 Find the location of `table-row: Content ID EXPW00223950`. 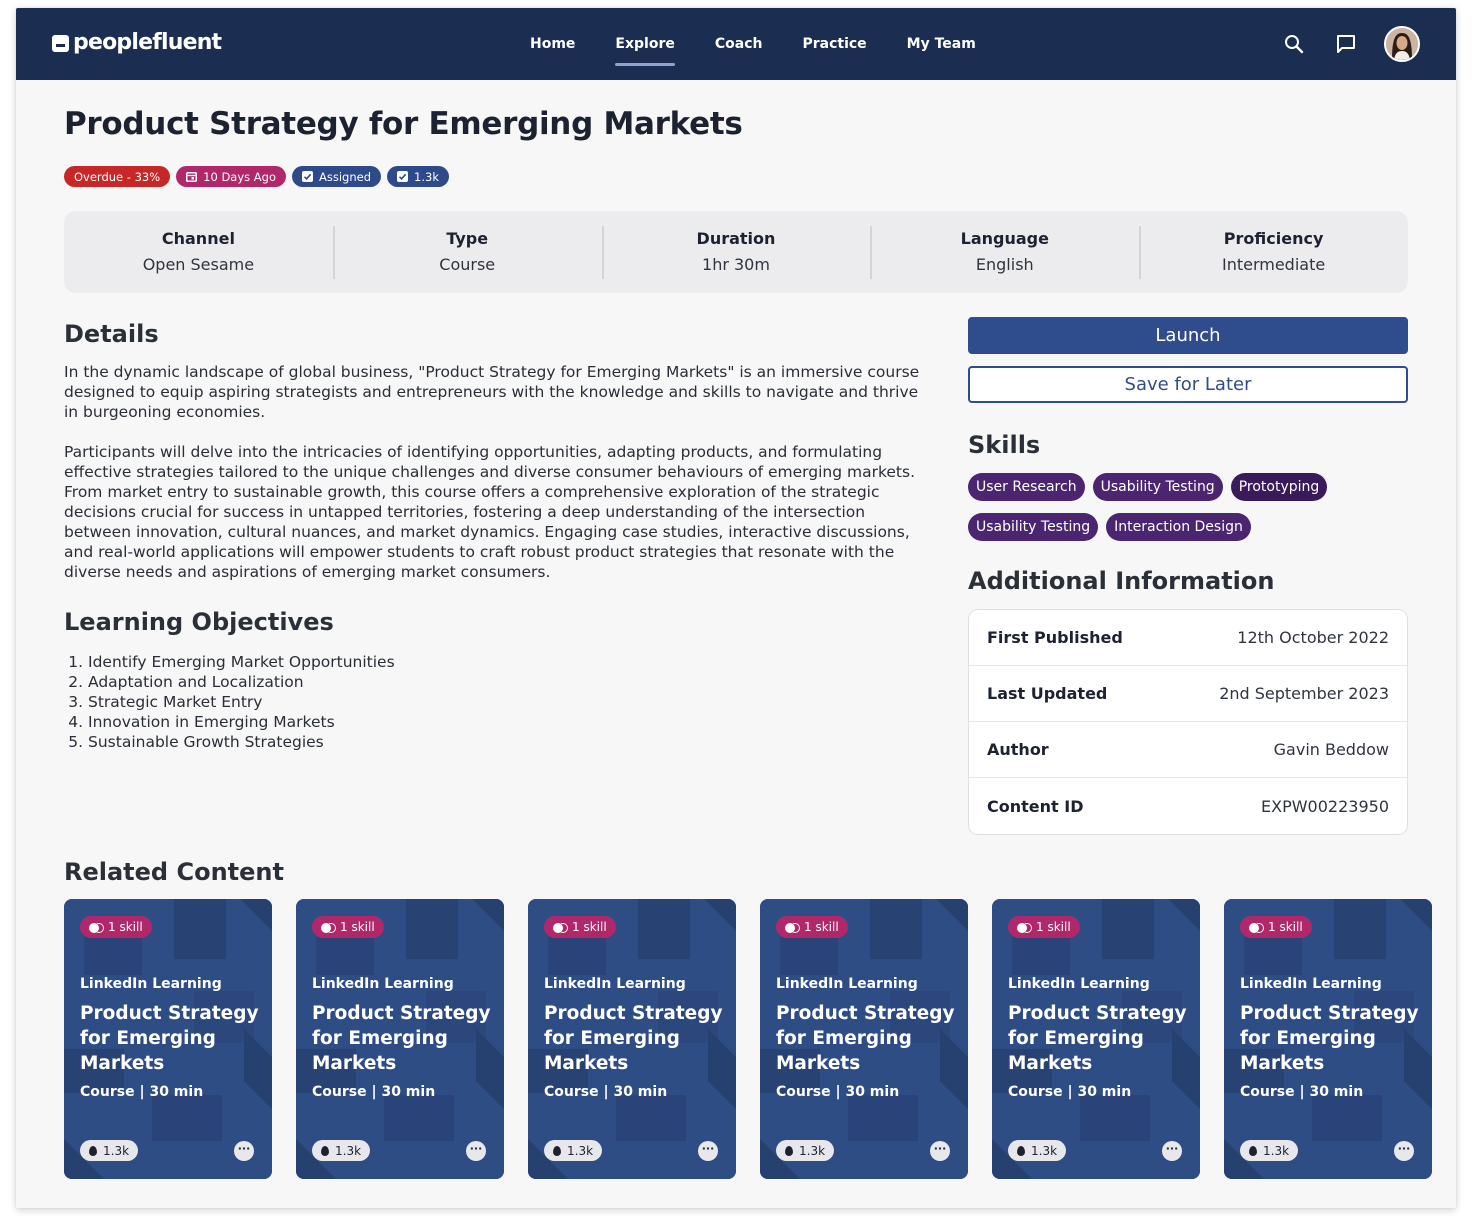

table-row: Content ID EXPW00223950 is located at coordinates (1188, 806).